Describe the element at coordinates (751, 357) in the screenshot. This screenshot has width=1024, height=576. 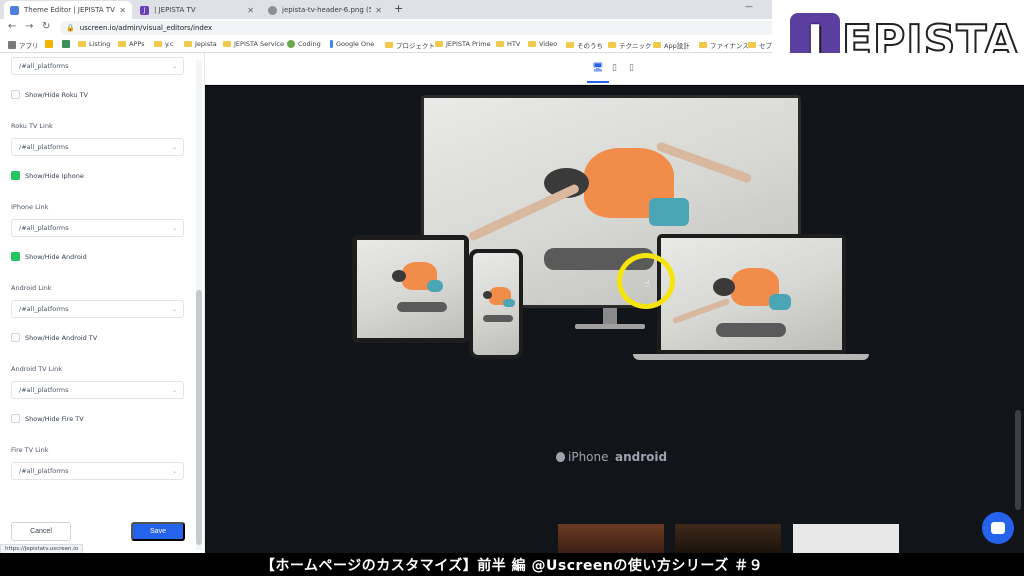
I see `laptop-base` at that location.